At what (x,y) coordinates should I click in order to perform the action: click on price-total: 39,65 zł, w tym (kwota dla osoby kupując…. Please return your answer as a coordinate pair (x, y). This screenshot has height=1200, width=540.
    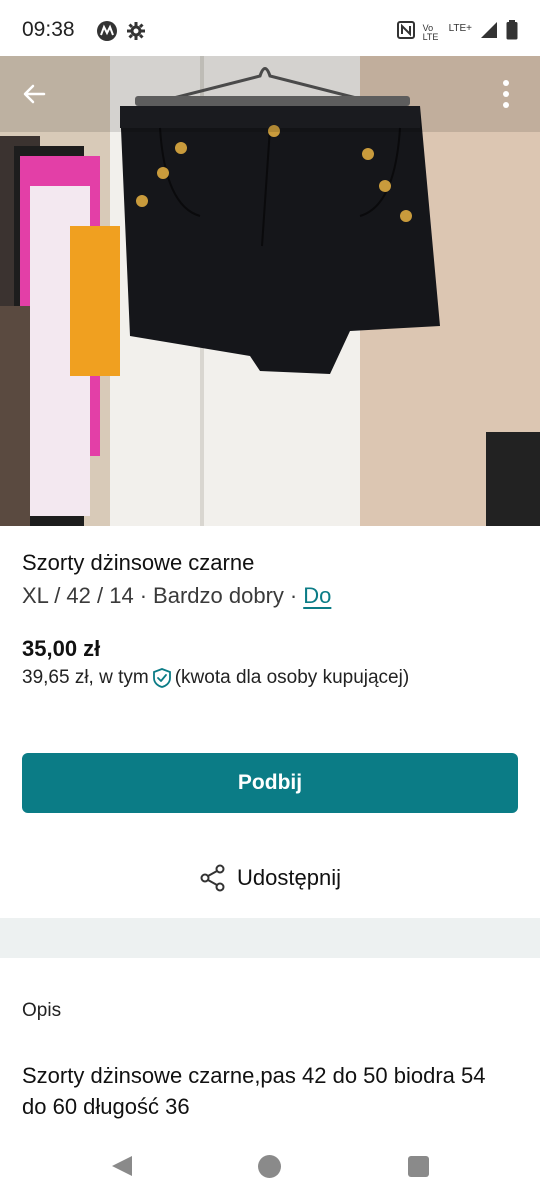
    Looking at the image, I should click on (215, 678).